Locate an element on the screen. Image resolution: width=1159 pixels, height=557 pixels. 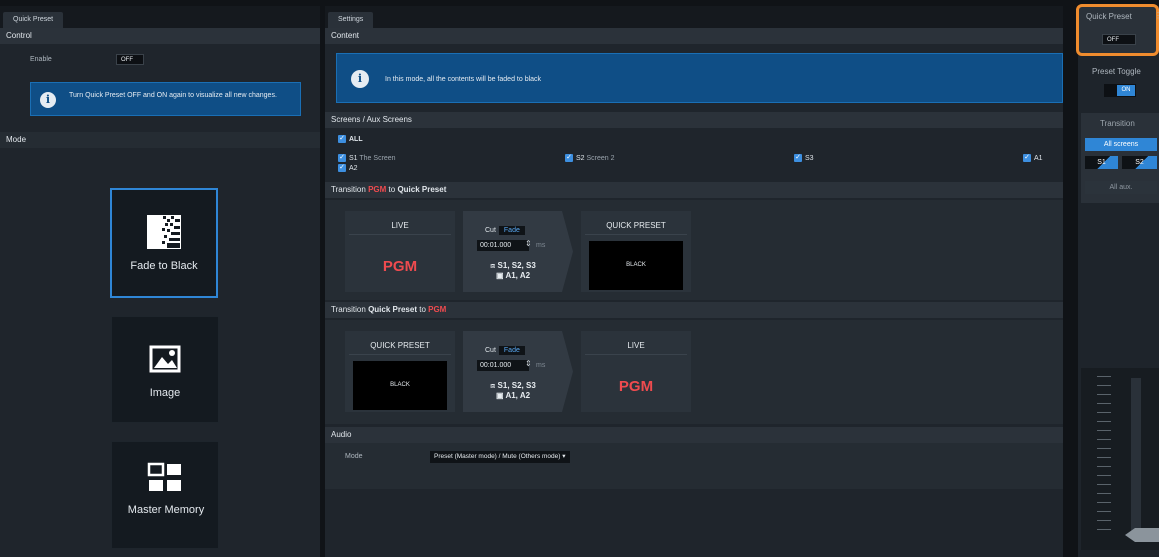
t1-screens-text: S1, S2, S3 is located at coordinates (516, 265).